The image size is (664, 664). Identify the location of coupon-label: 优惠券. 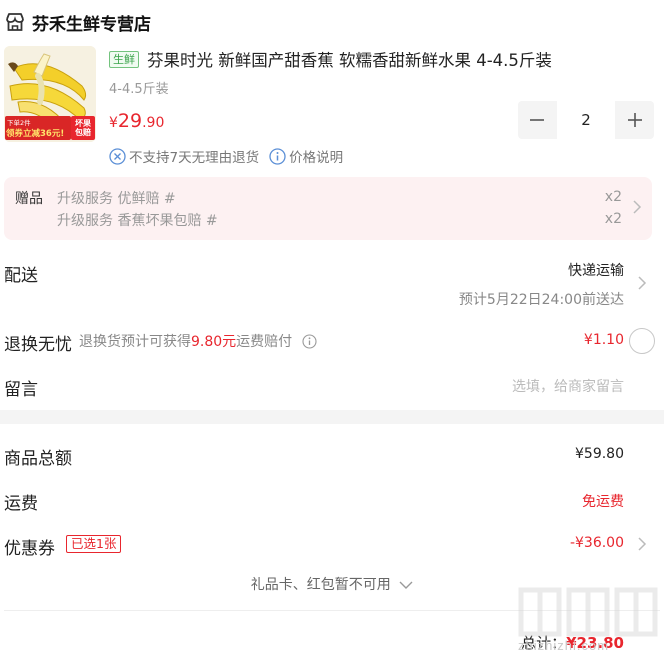
(29, 549).